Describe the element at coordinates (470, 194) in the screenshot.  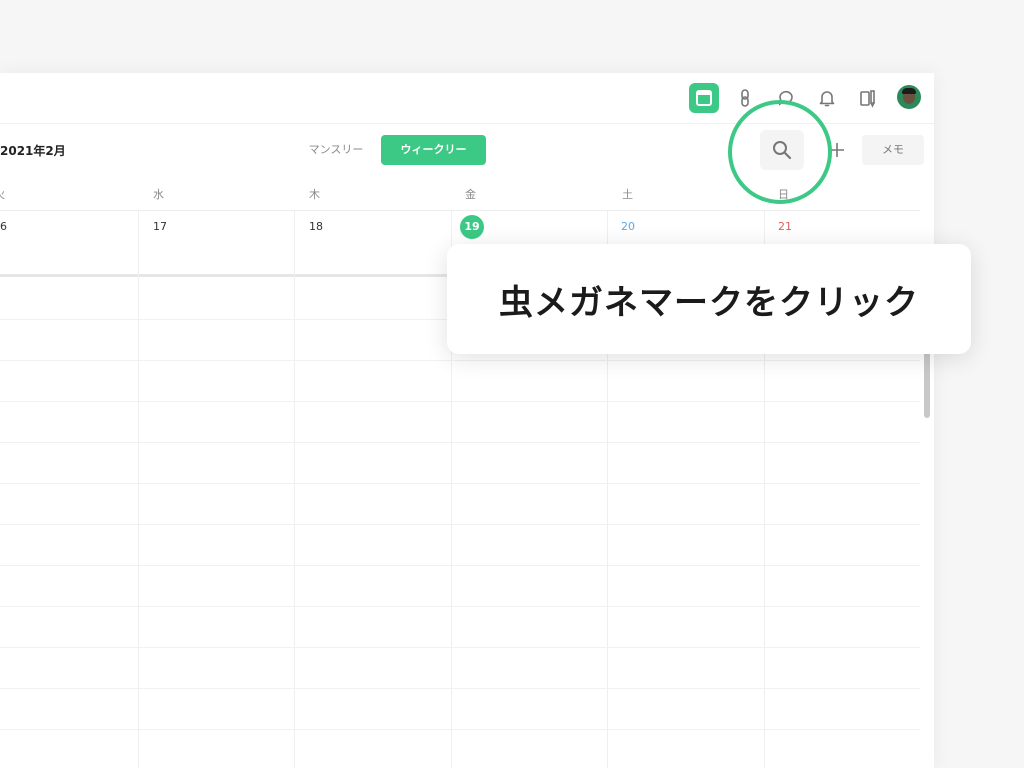
I see `weekday-fri: 金` at that location.